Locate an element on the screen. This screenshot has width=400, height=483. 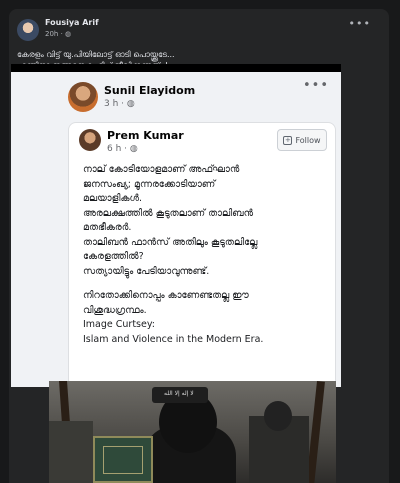
screenshot-header: Sunil Elayidom 3 h · ◍ ••• is located at coordinates (176, 93).